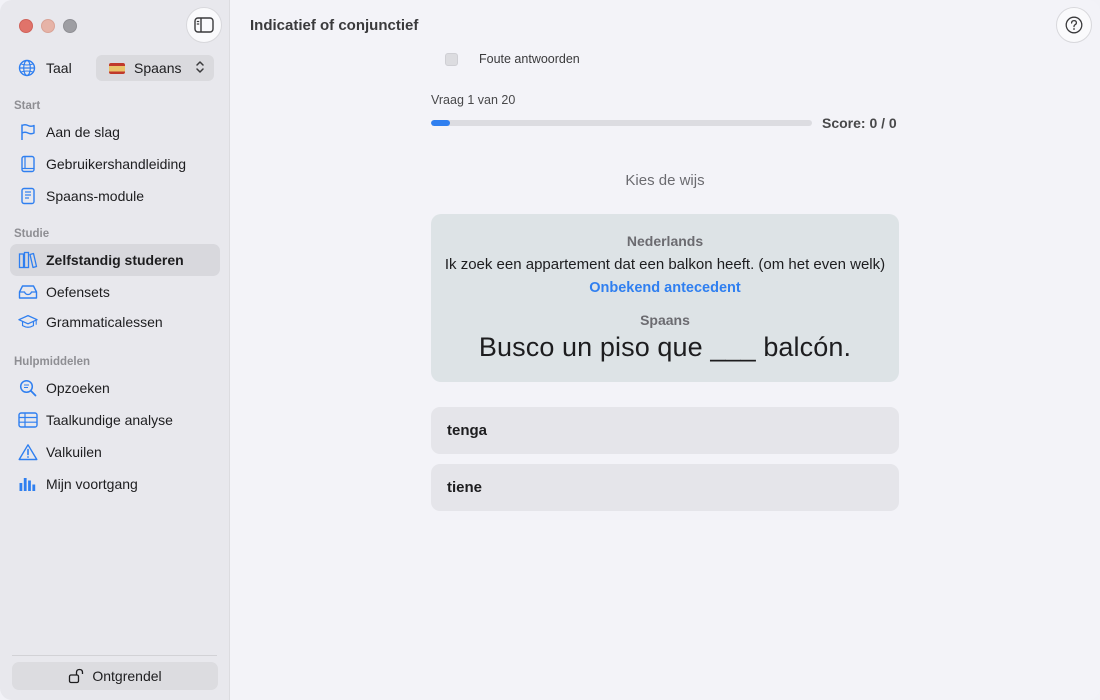  I want to click on question-counter: Vraag 1 van 20, so click(473, 100).